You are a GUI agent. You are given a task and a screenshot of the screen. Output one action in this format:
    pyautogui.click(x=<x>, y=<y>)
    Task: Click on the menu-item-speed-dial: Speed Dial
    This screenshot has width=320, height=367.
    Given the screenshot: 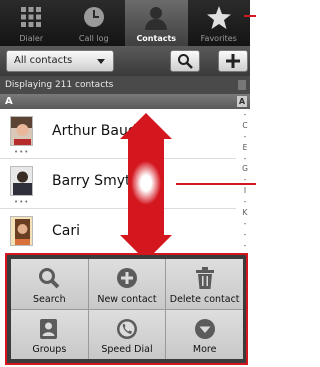 What is the action you would take?
    pyautogui.click(x=127, y=334)
    